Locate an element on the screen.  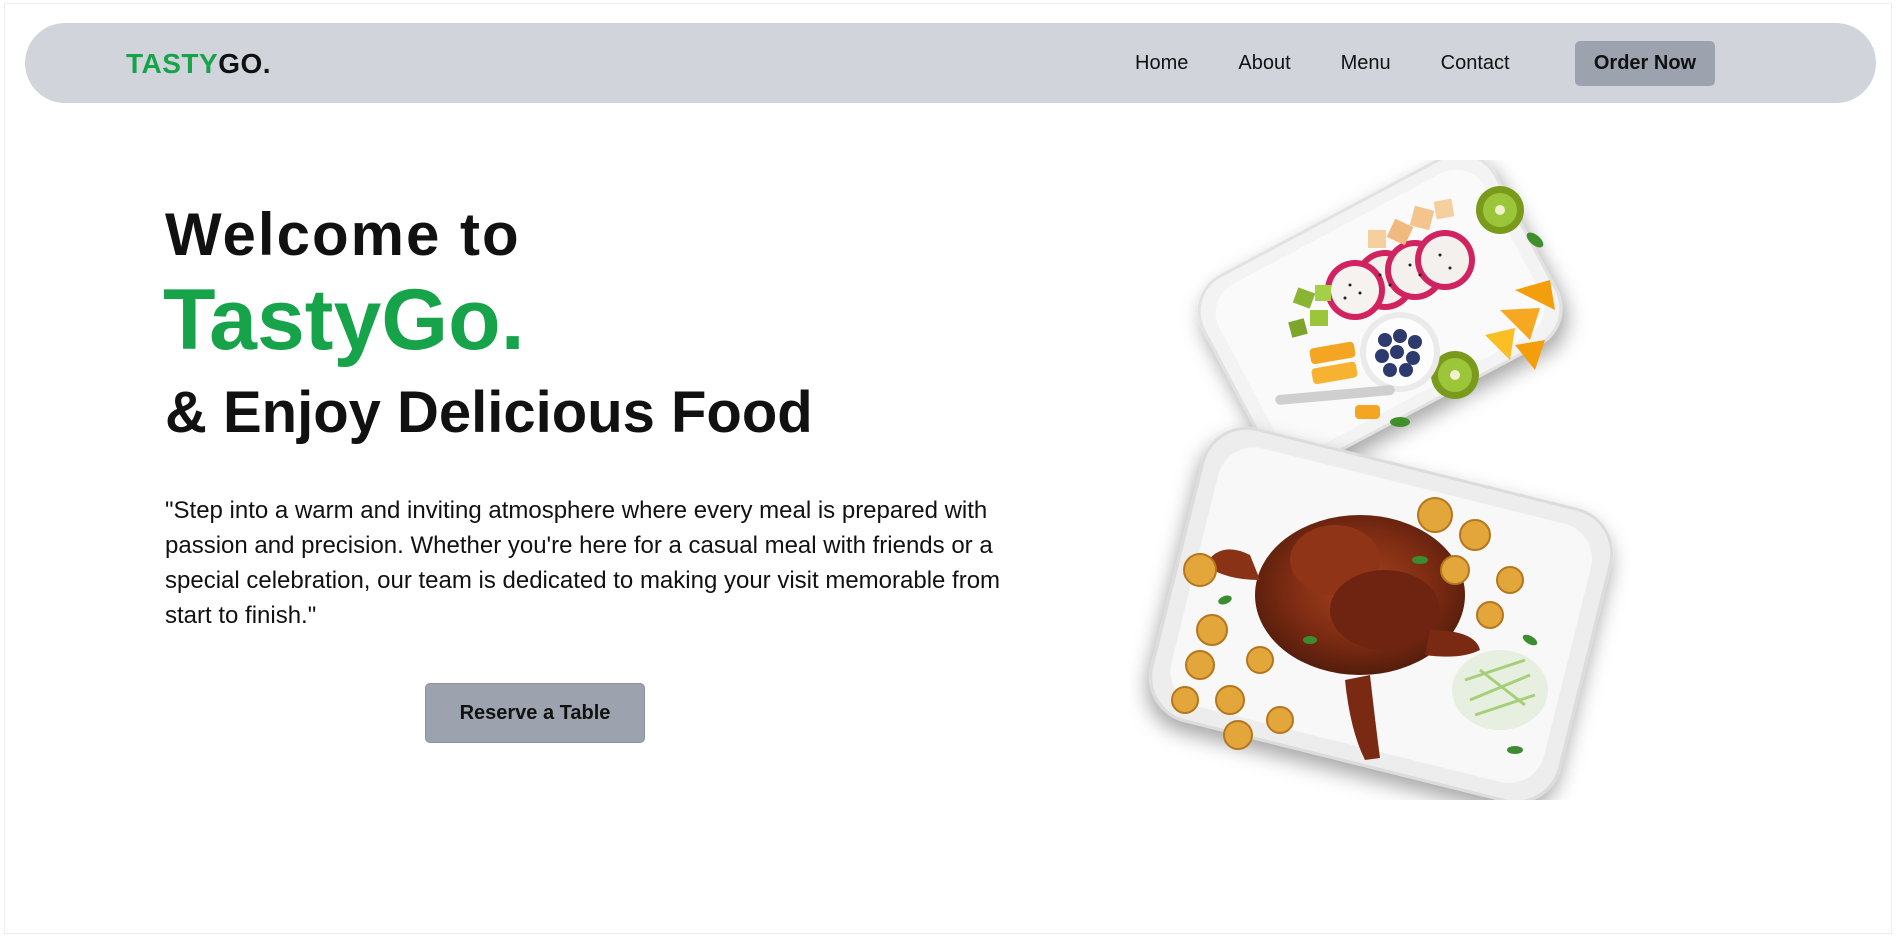
nav-link-menu: Menu is located at coordinates (1366, 63).